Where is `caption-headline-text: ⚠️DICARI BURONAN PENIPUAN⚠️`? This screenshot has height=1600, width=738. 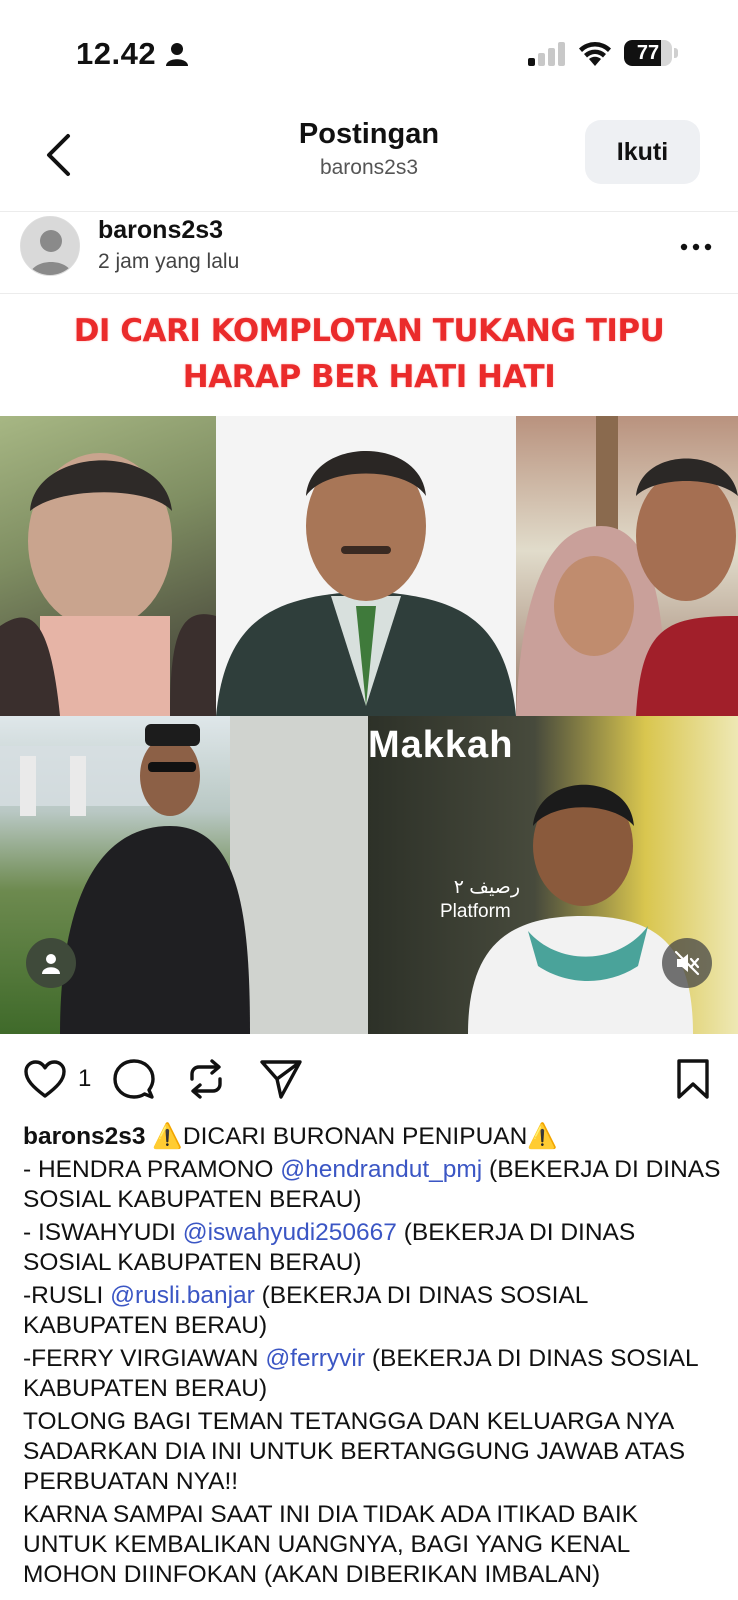
caption-headline-text: ⚠️DICARI BURONAN PENIPUAN⚠️ is located at coordinates (355, 1136).